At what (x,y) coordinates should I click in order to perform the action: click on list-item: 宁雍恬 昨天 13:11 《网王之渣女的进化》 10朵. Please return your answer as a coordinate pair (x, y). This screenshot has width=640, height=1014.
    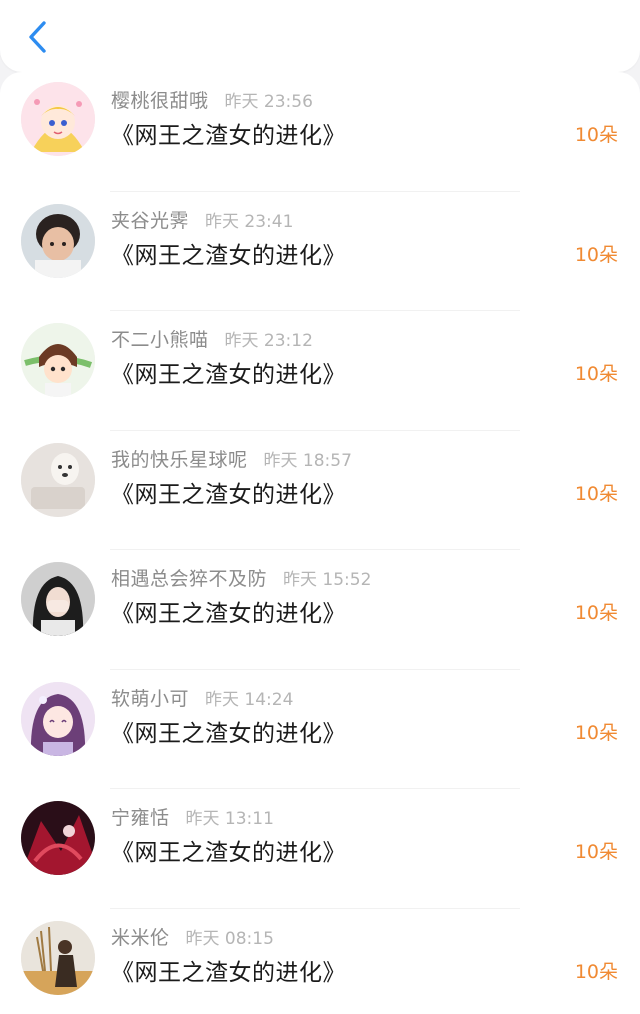
    Looking at the image, I should click on (320, 849).